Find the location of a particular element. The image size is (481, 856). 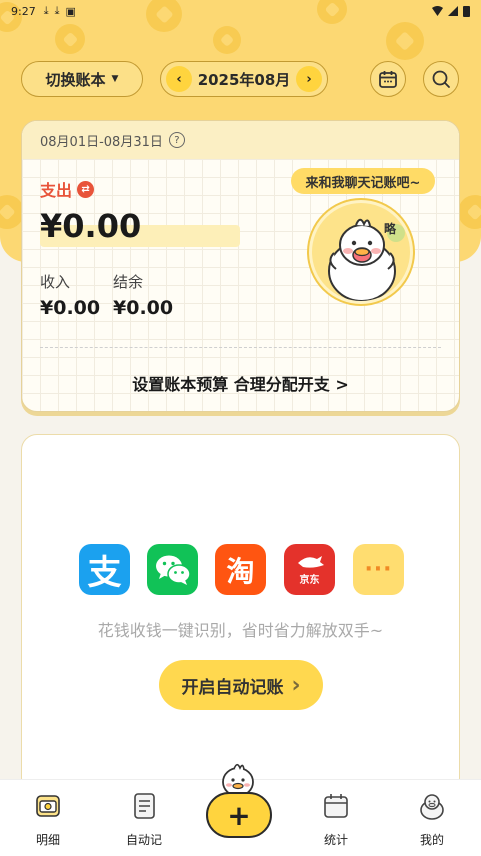

jd-icon: 京东 is located at coordinates (309, 569).